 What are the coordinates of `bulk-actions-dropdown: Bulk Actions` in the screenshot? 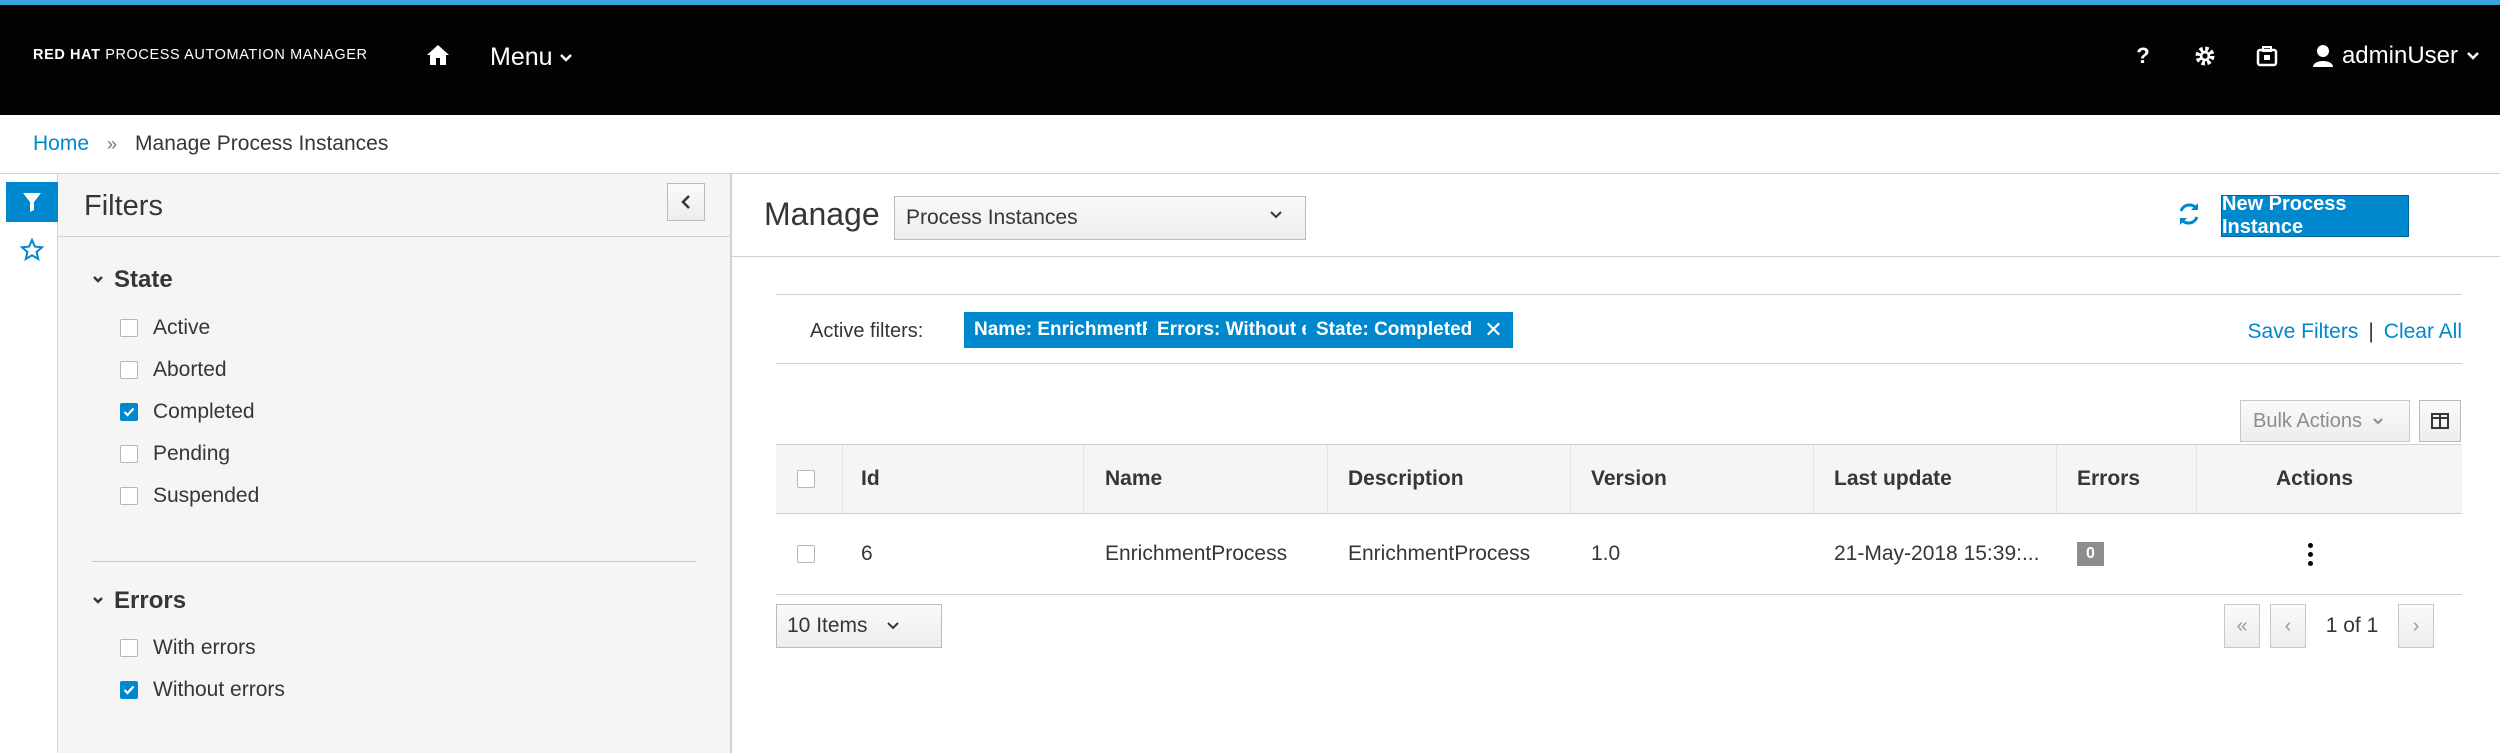 It's located at (2325, 421).